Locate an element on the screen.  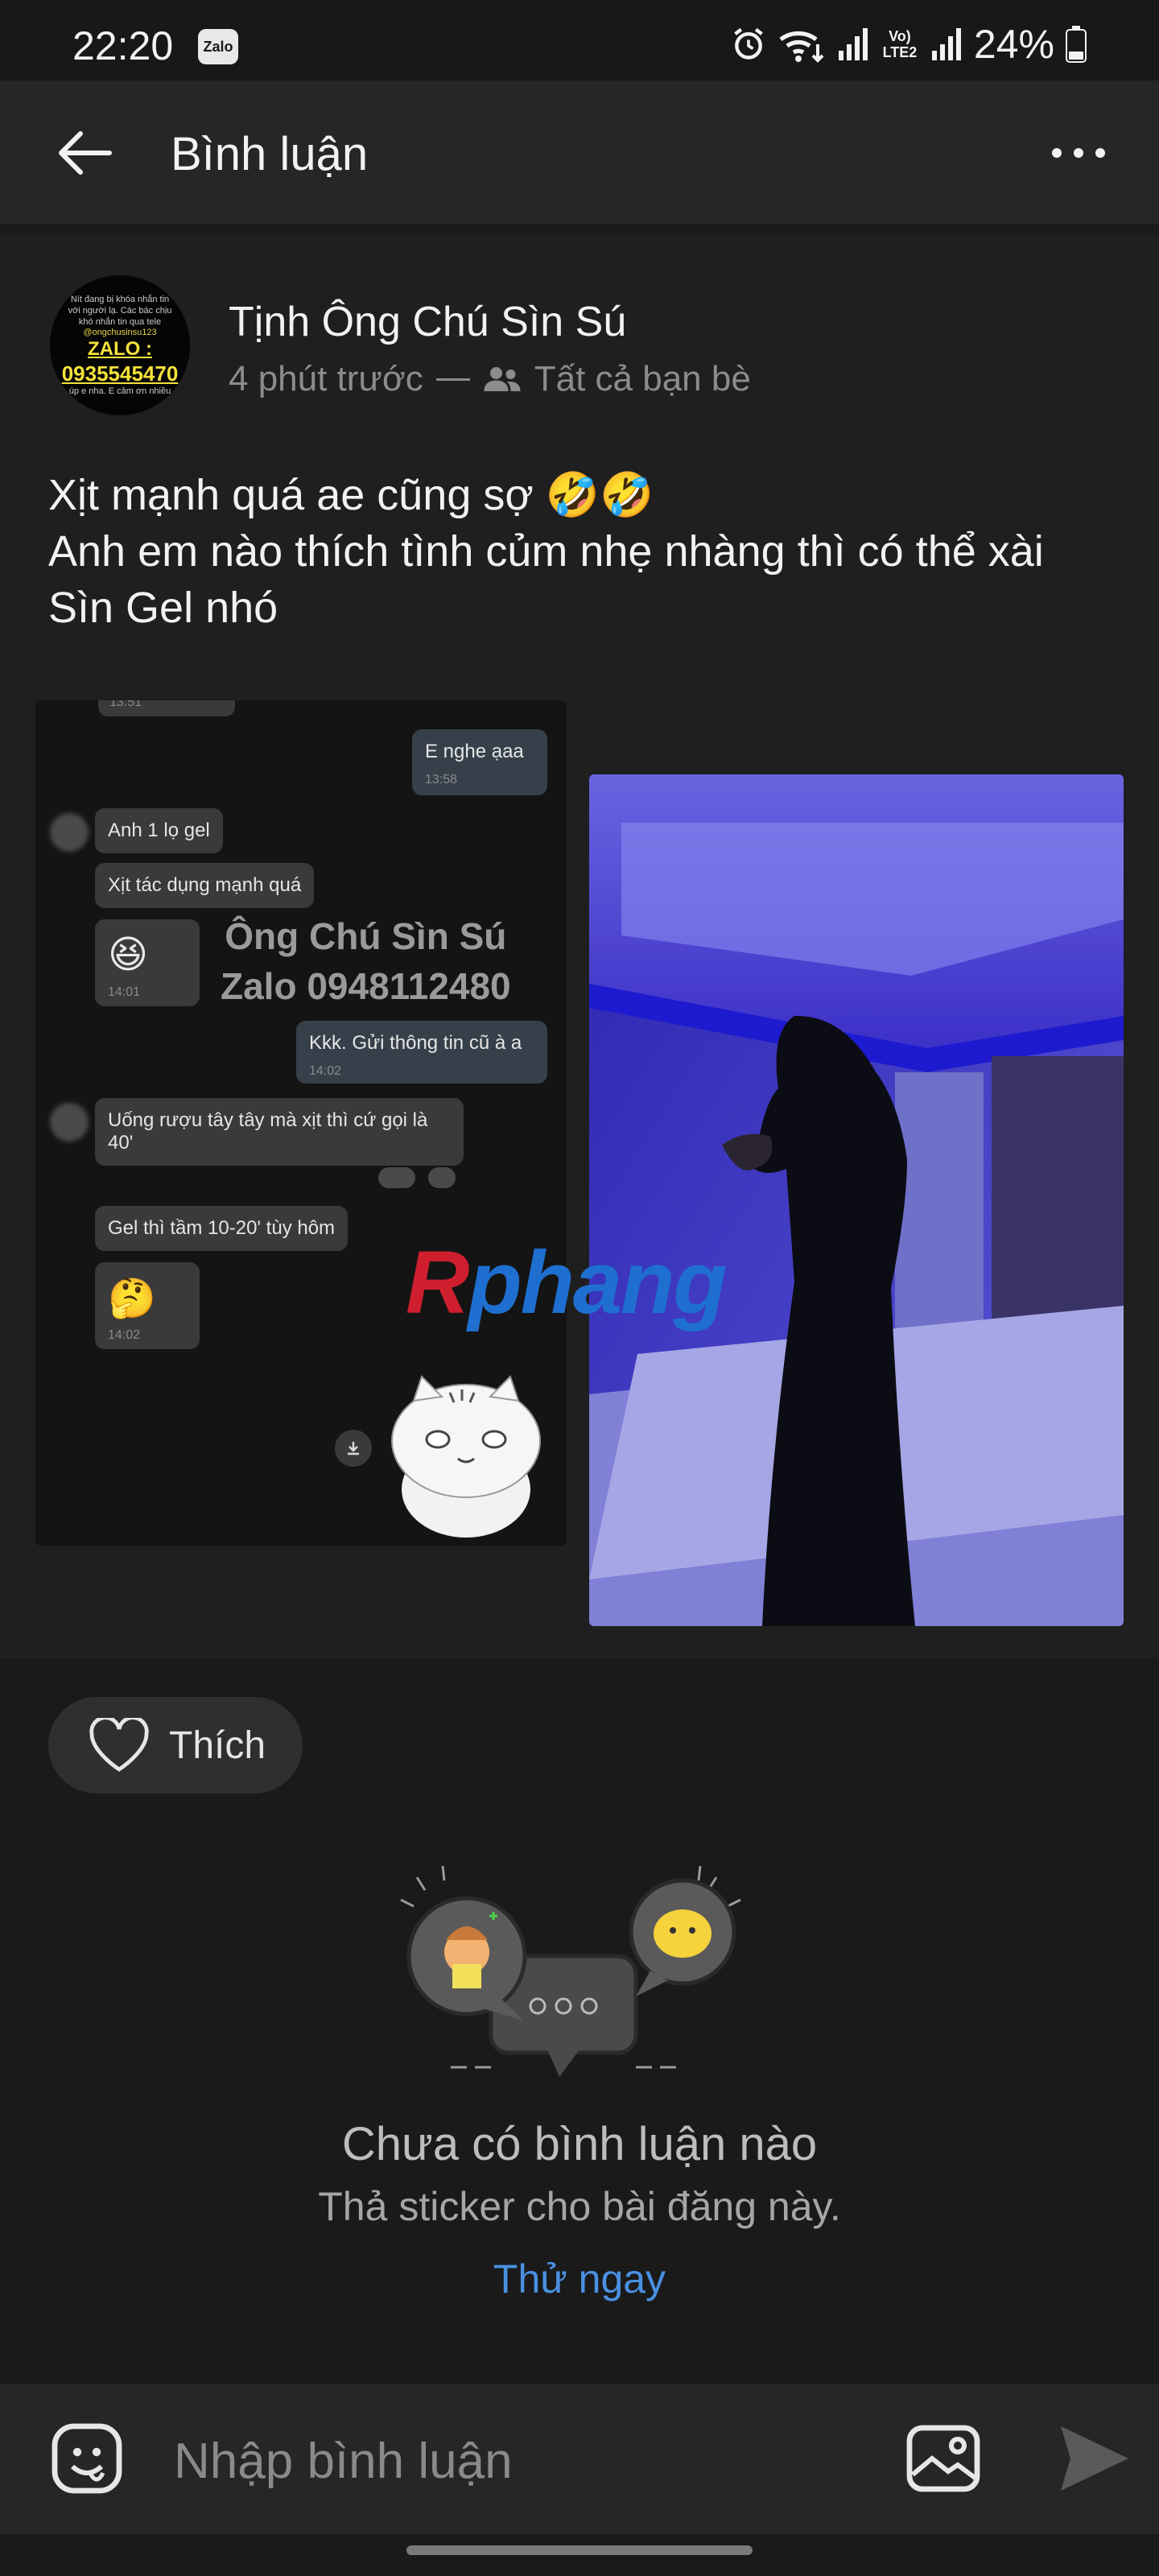
watermark-line: Zalo 0948112480 is located at coordinates (366, 986).